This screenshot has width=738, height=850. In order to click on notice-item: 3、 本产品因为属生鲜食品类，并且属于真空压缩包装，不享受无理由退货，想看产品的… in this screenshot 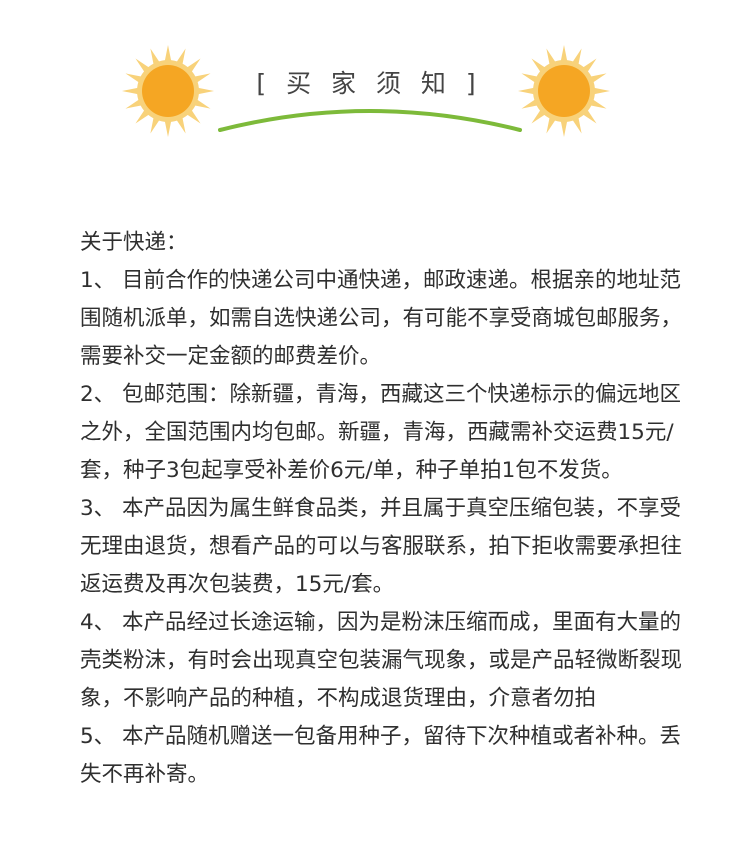, I will do `click(381, 546)`.